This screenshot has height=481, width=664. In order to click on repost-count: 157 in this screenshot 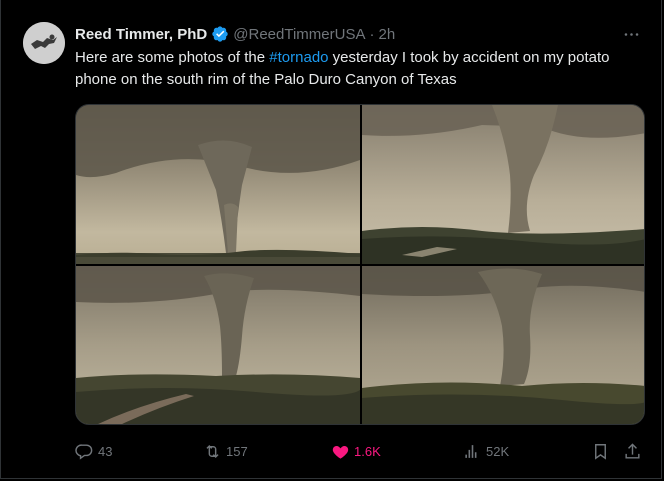, I will do `click(237, 451)`.